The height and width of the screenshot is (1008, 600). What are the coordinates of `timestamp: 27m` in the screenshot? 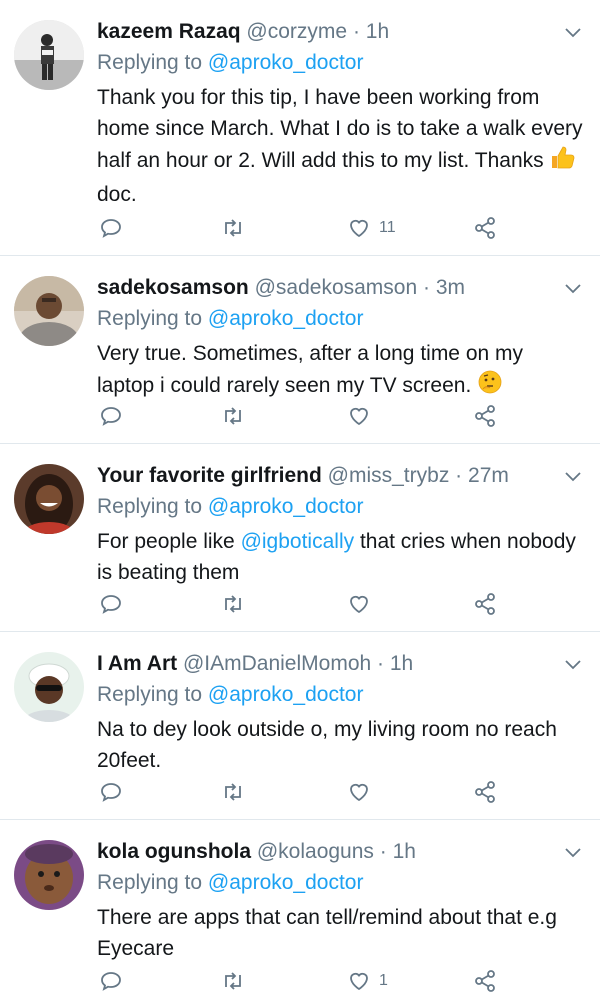 It's located at (488, 475).